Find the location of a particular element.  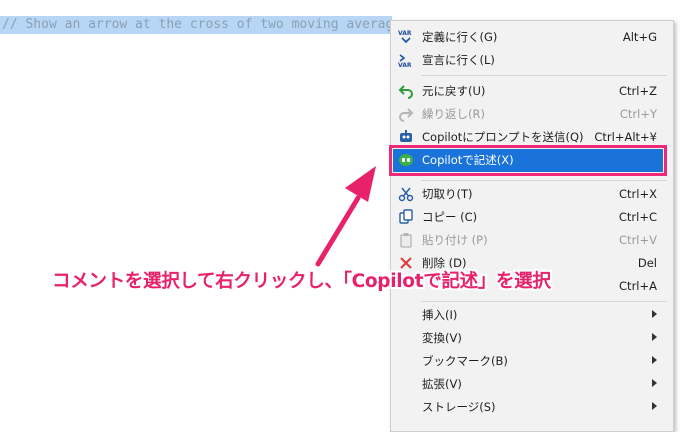

menu-item-bookmark: ブックマーク(B) is located at coordinates (532, 361).